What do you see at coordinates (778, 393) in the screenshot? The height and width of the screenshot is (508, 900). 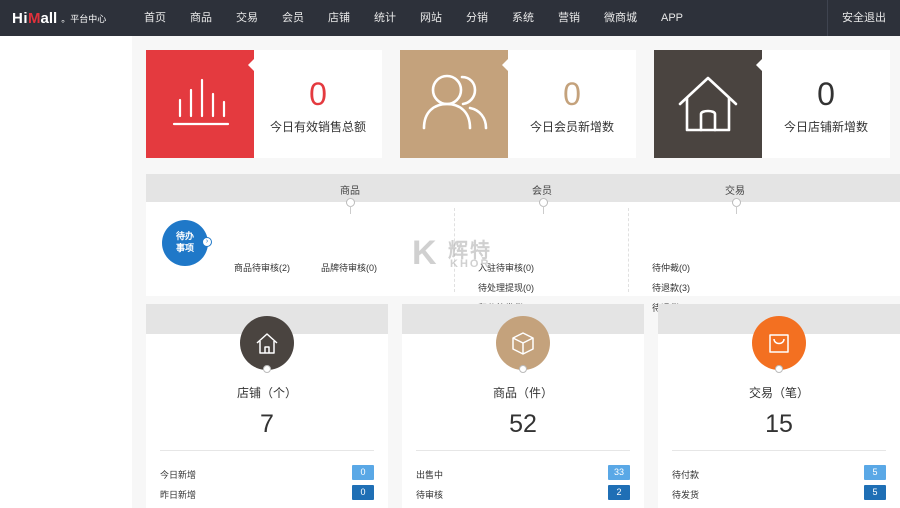 I see `card-title: 交易（笔）` at bounding box center [778, 393].